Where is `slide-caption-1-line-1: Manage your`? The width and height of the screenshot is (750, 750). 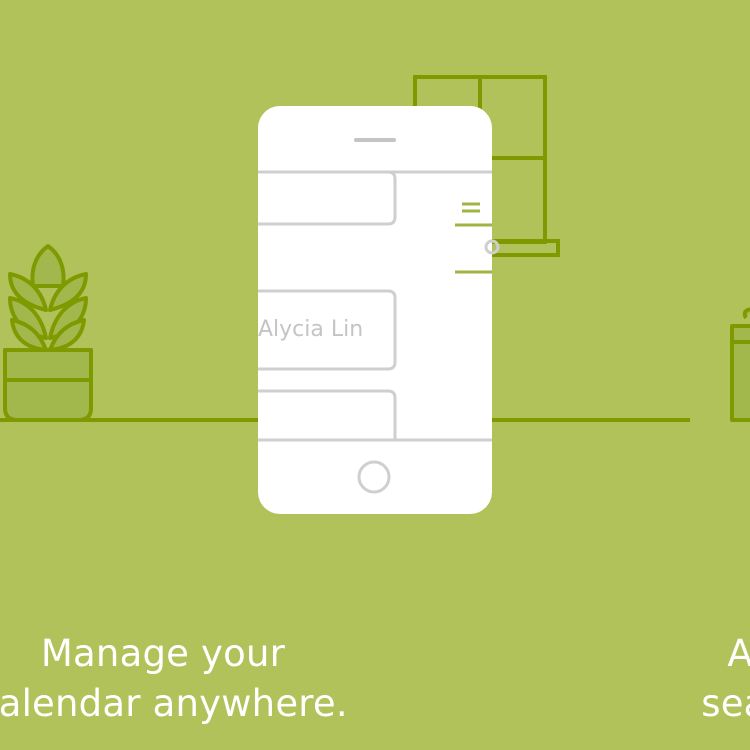
slide-caption-1-line-1: Manage your is located at coordinates (163, 653).